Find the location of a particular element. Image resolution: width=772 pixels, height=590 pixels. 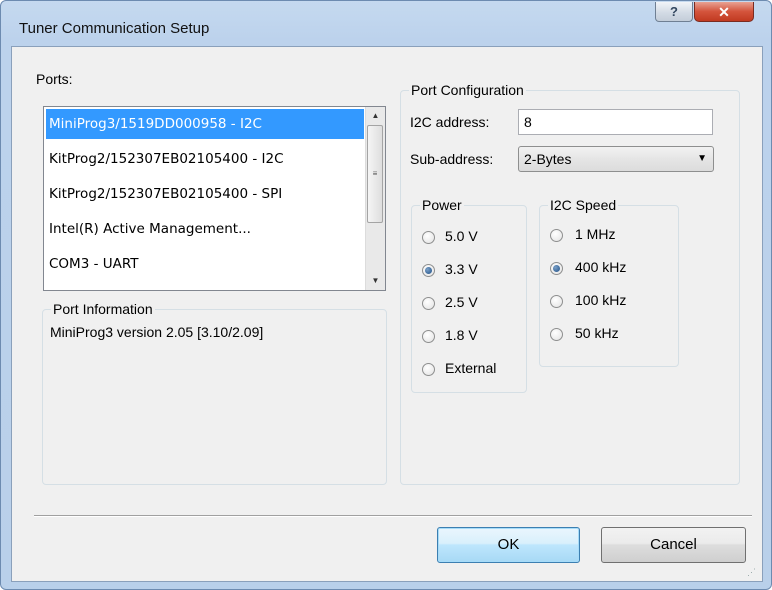

power-legend: Power is located at coordinates (442, 205).